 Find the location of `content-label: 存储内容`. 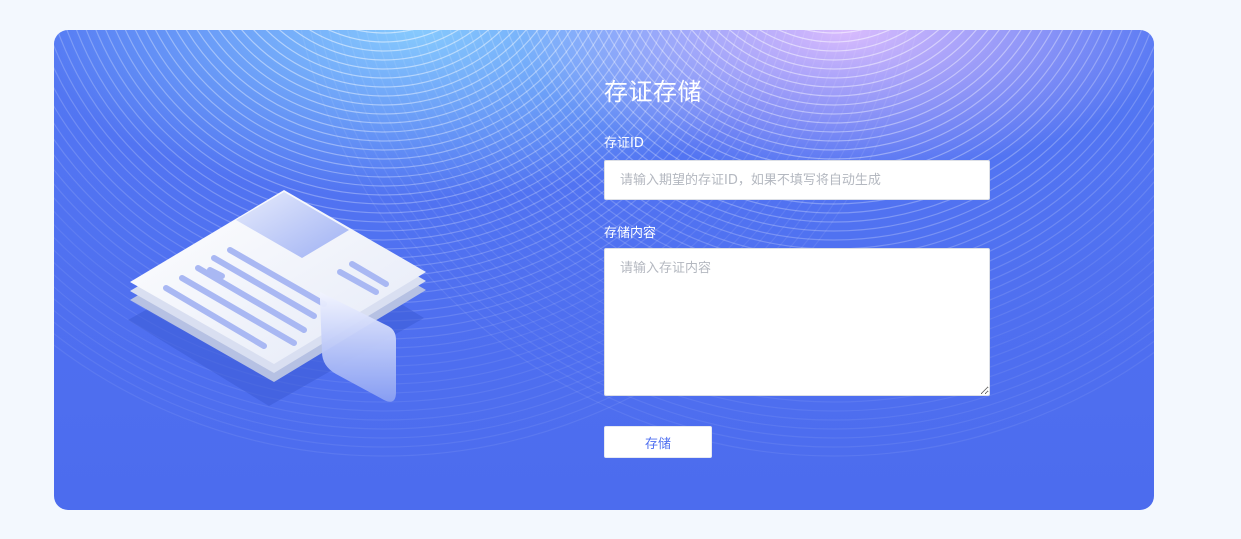

content-label: 存储内容 is located at coordinates (630, 233).